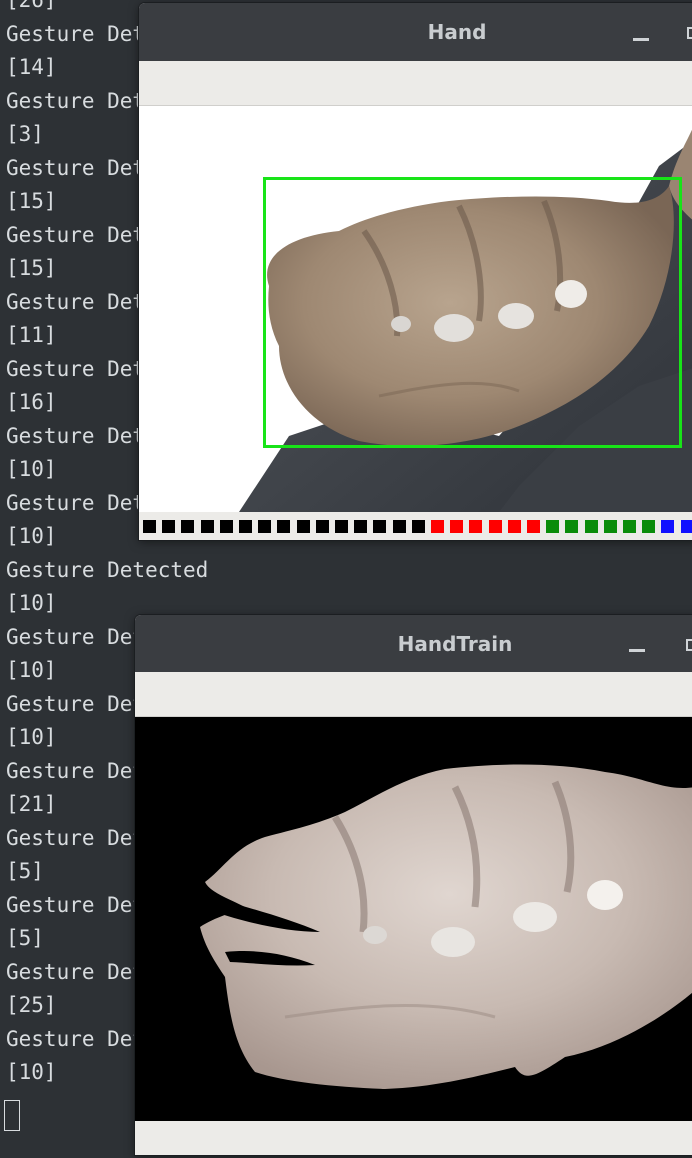 The image size is (692, 1158). What do you see at coordinates (455, 643) in the screenshot?
I see `handtrain-window-title: HandTrain` at bounding box center [455, 643].